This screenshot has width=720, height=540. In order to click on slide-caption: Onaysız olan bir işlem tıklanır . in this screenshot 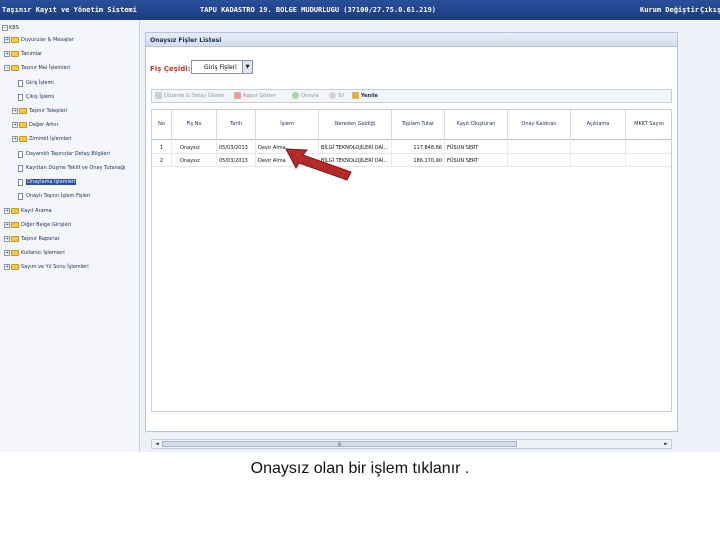, I will do `click(360, 468)`.